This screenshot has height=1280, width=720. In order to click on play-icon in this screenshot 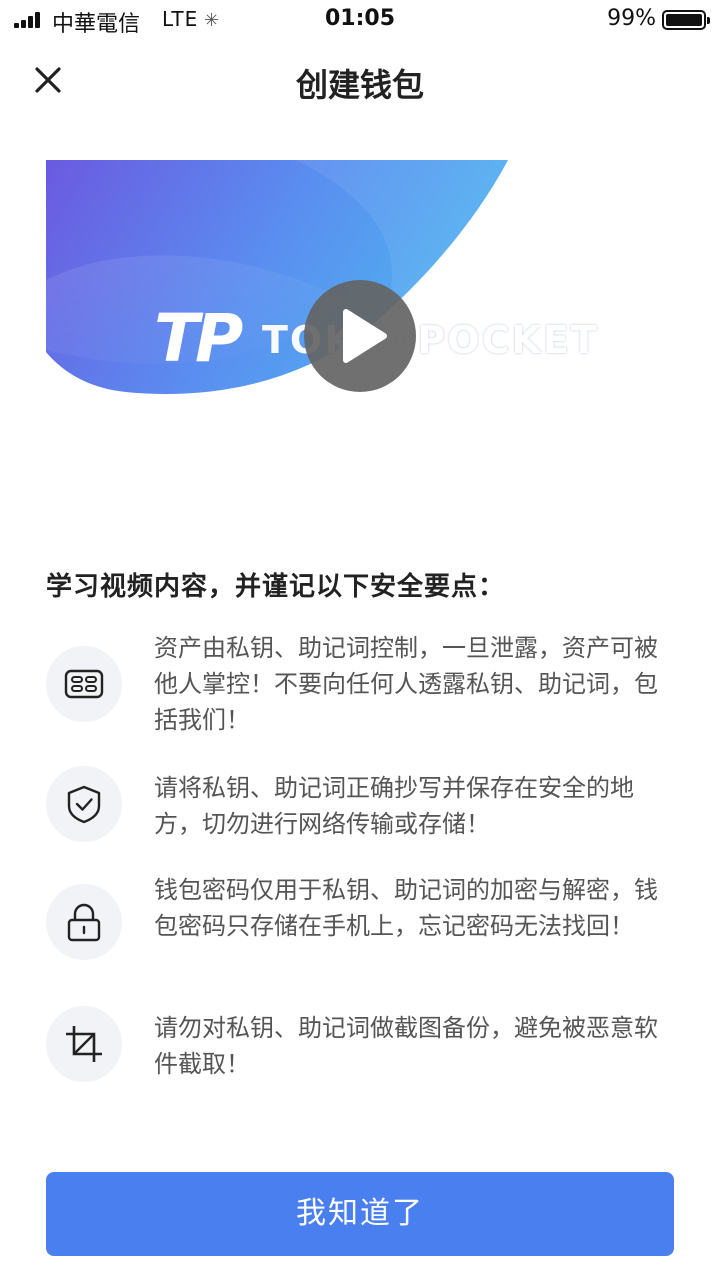, I will do `click(365, 336)`.